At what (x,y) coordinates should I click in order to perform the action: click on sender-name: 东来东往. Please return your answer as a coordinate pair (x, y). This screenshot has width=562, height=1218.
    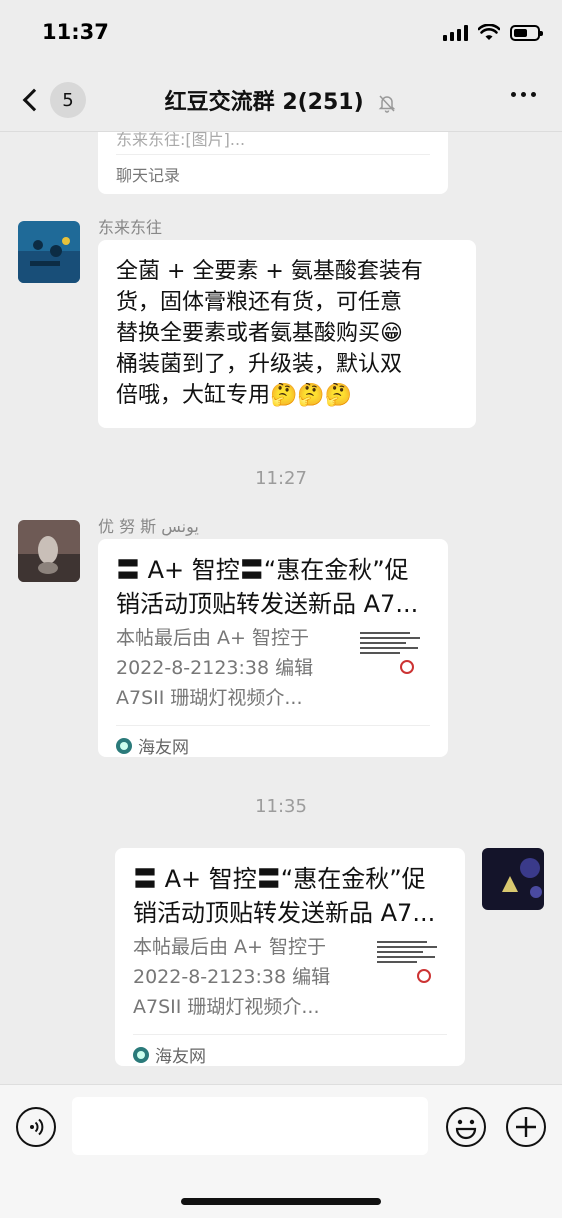
    Looking at the image, I should click on (130, 227).